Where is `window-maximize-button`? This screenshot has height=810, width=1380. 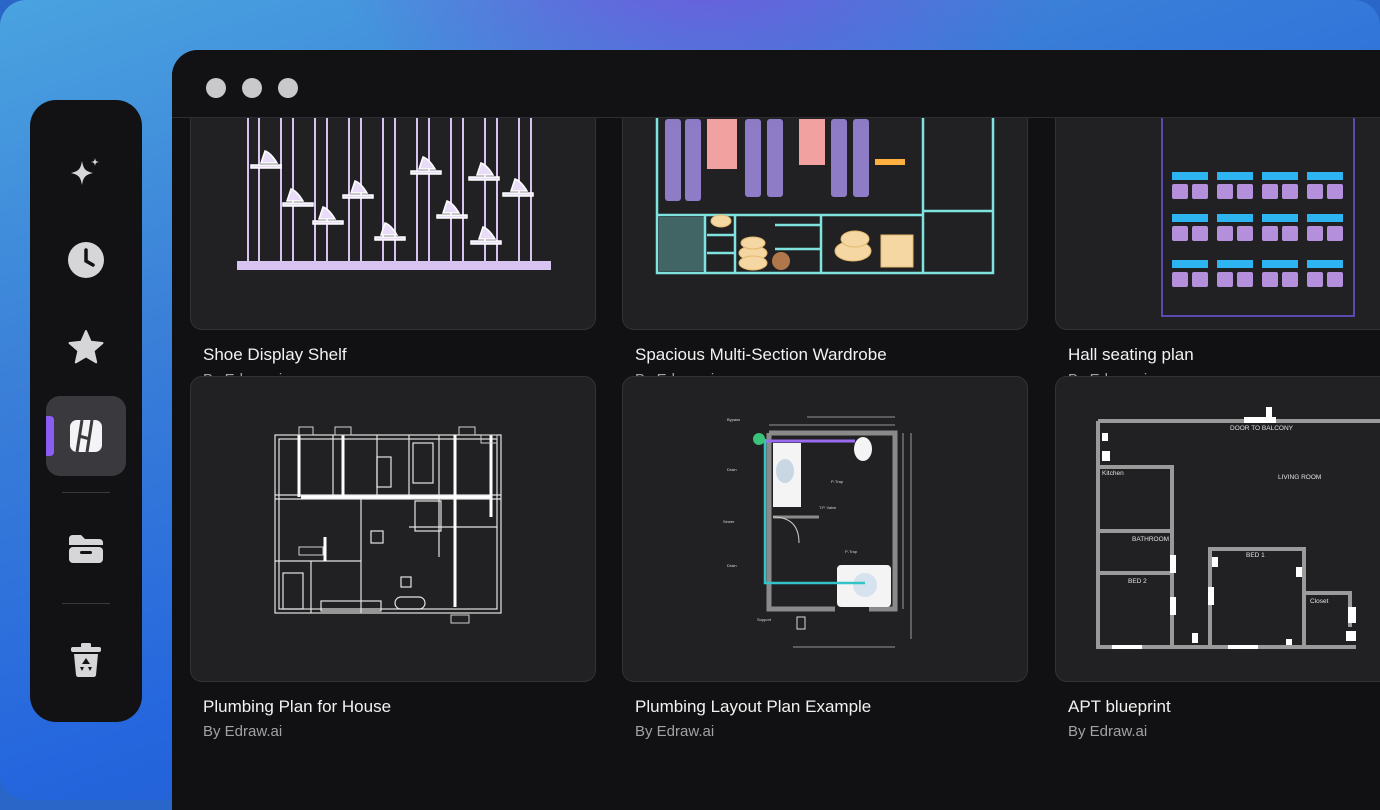 window-maximize-button is located at coordinates (288, 88).